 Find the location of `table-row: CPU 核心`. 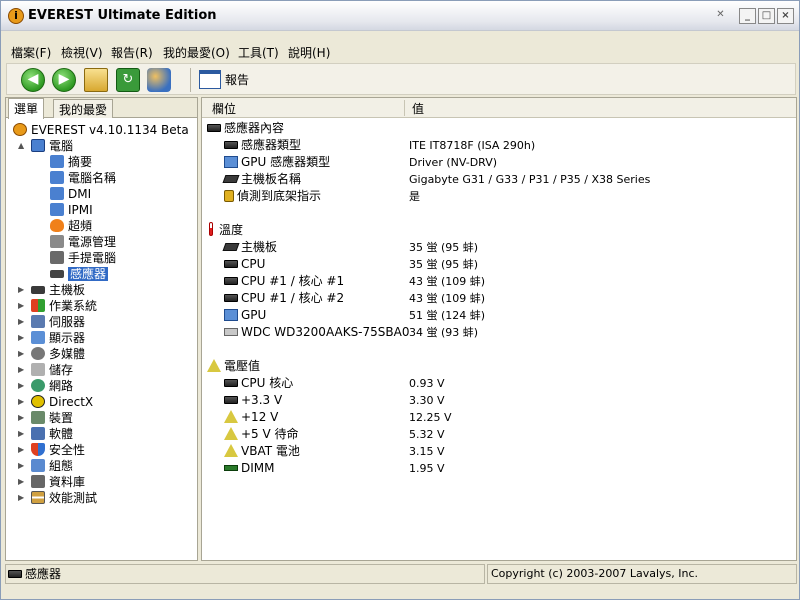

table-row: CPU 核心 is located at coordinates (258, 383).